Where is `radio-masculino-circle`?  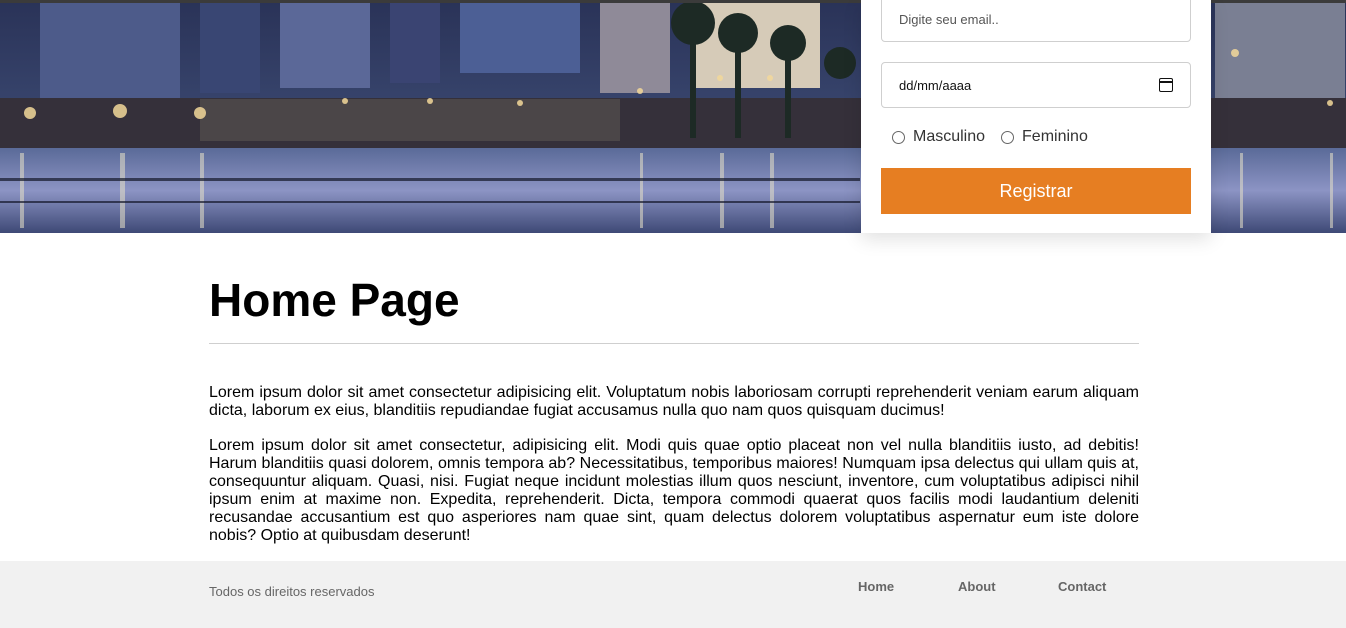 radio-masculino-circle is located at coordinates (898, 137).